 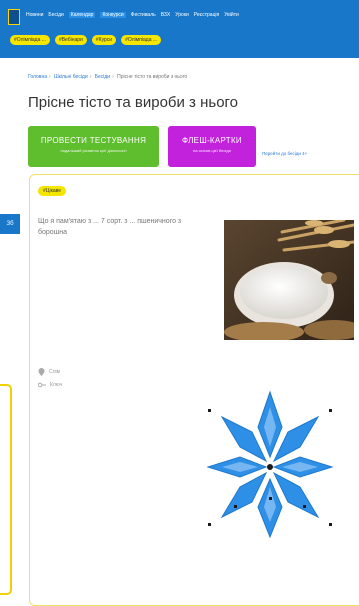 I want to click on topic-badge: #Цікаве, so click(x=52, y=191).